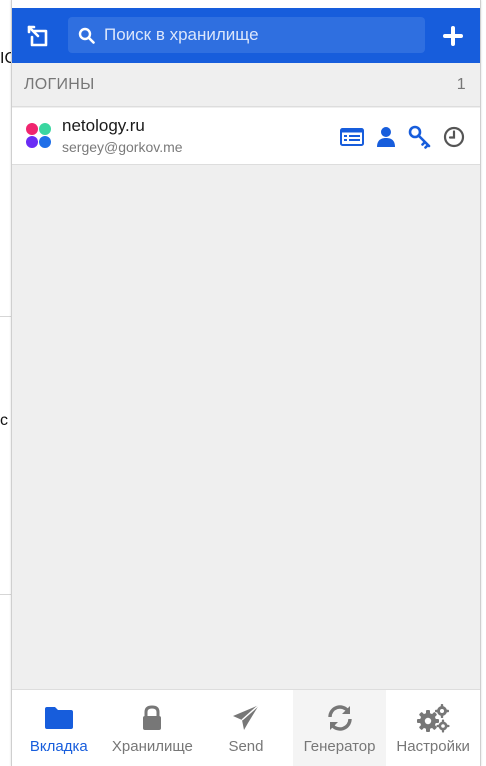 The height and width of the screenshot is (766, 486). I want to click on folder-icon, so click(58, 717).